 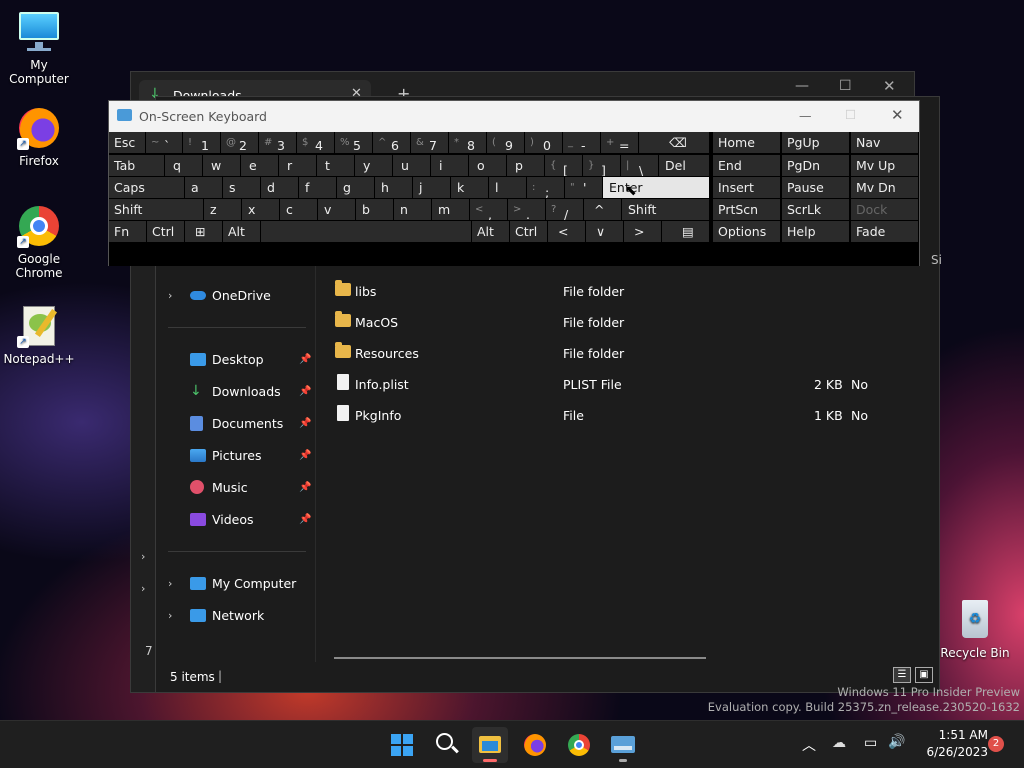 What do you see at coordinates (623, 745) in the screenshot?
I see `taskbar-on-screen-keyboard` at bounding box center [623, 745].